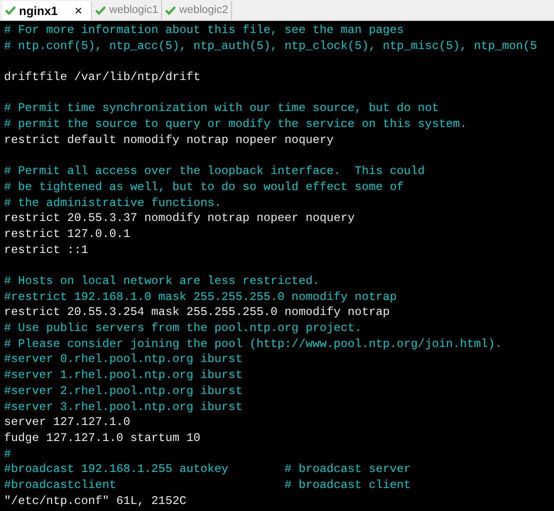  I want to click on comment-line: #, so click(8, 453).